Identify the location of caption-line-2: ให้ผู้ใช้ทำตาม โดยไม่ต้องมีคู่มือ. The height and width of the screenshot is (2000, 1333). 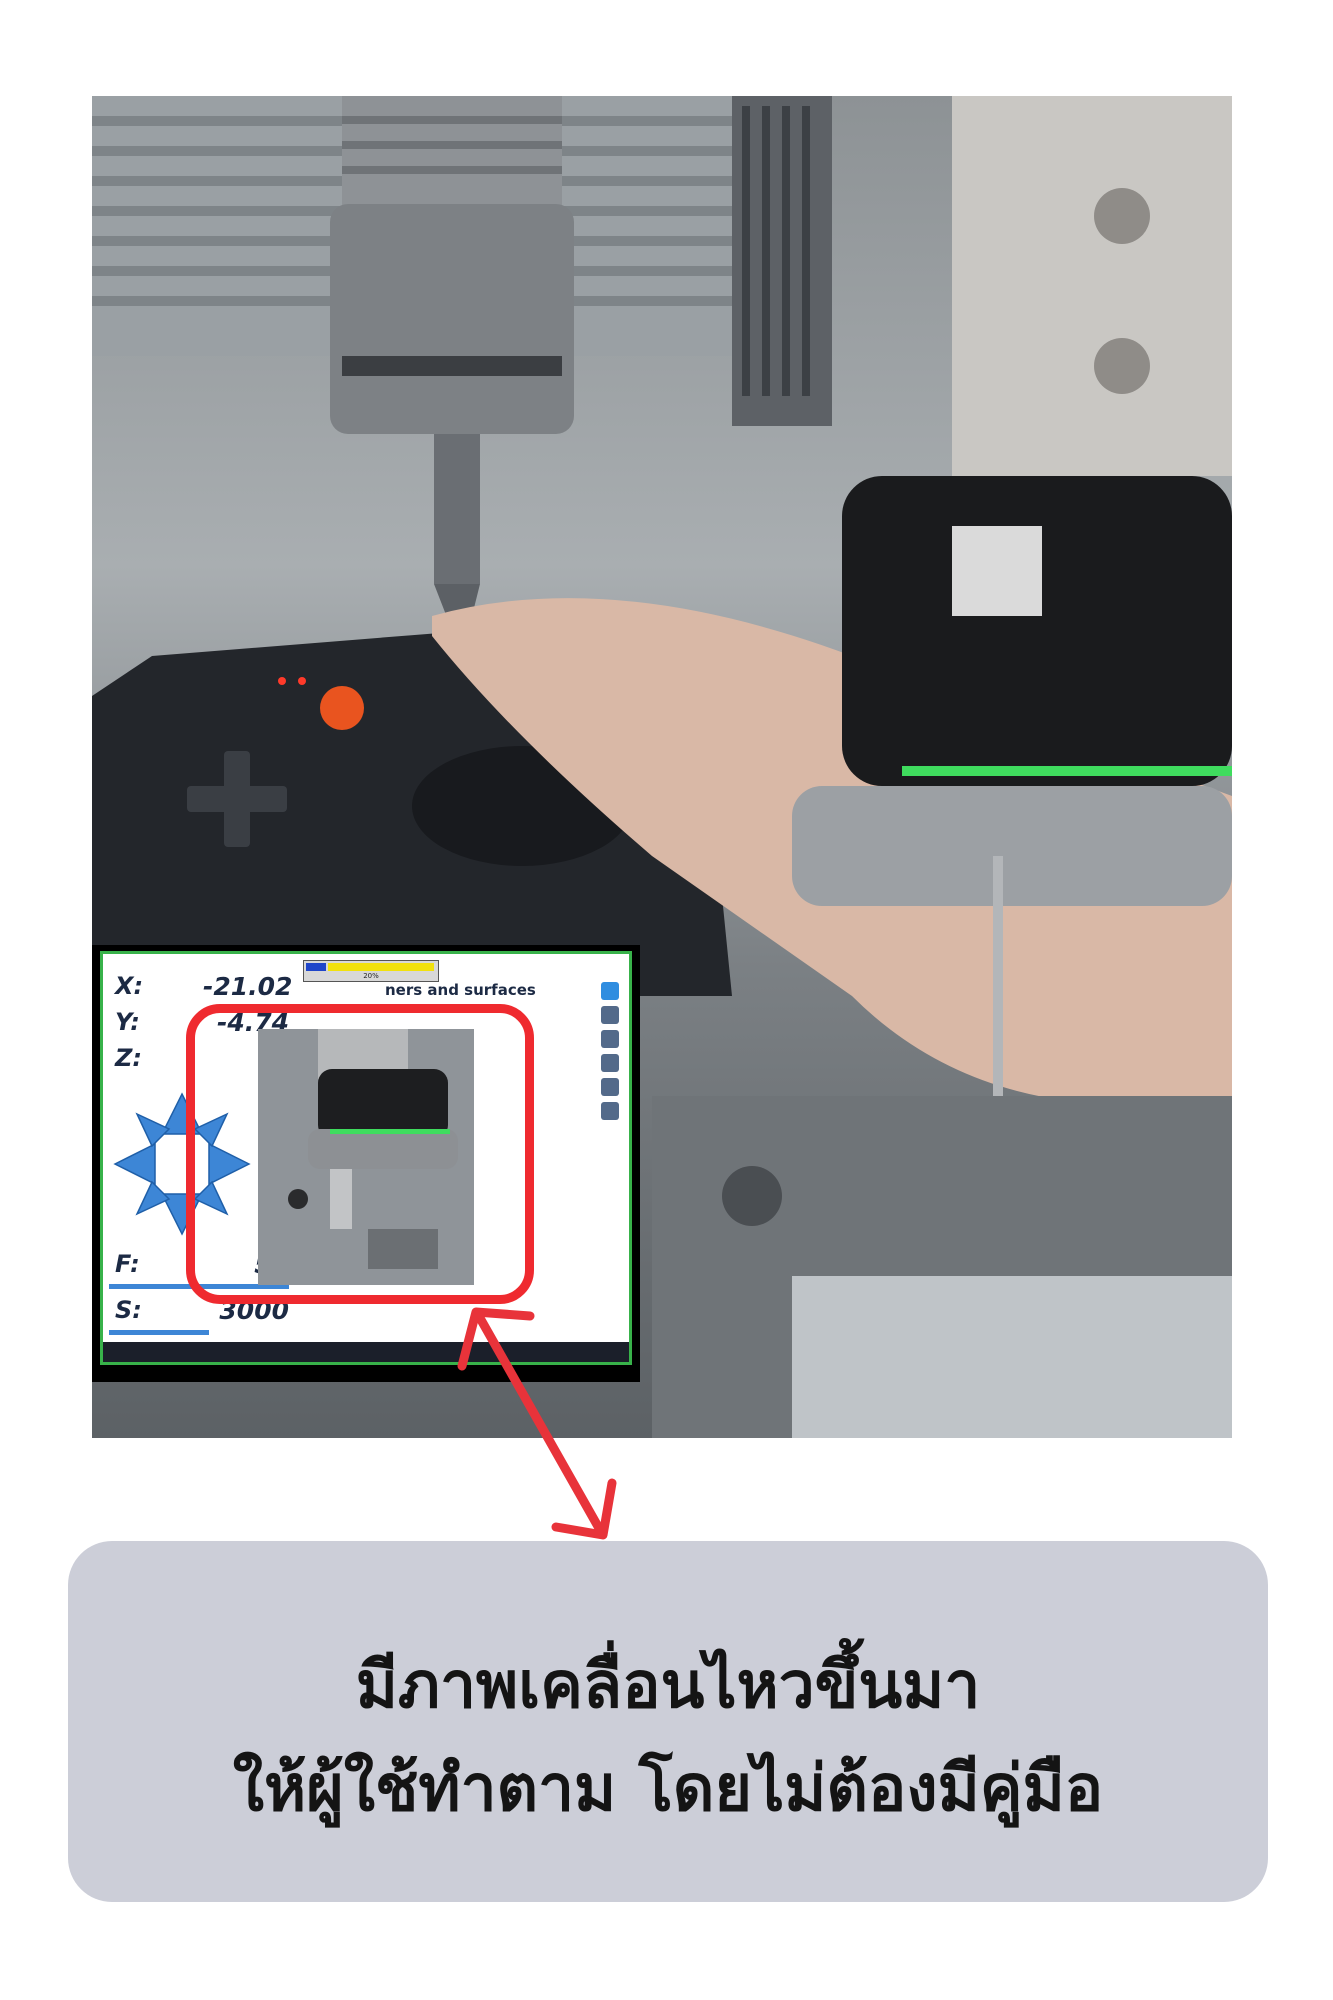
(668, 1789).